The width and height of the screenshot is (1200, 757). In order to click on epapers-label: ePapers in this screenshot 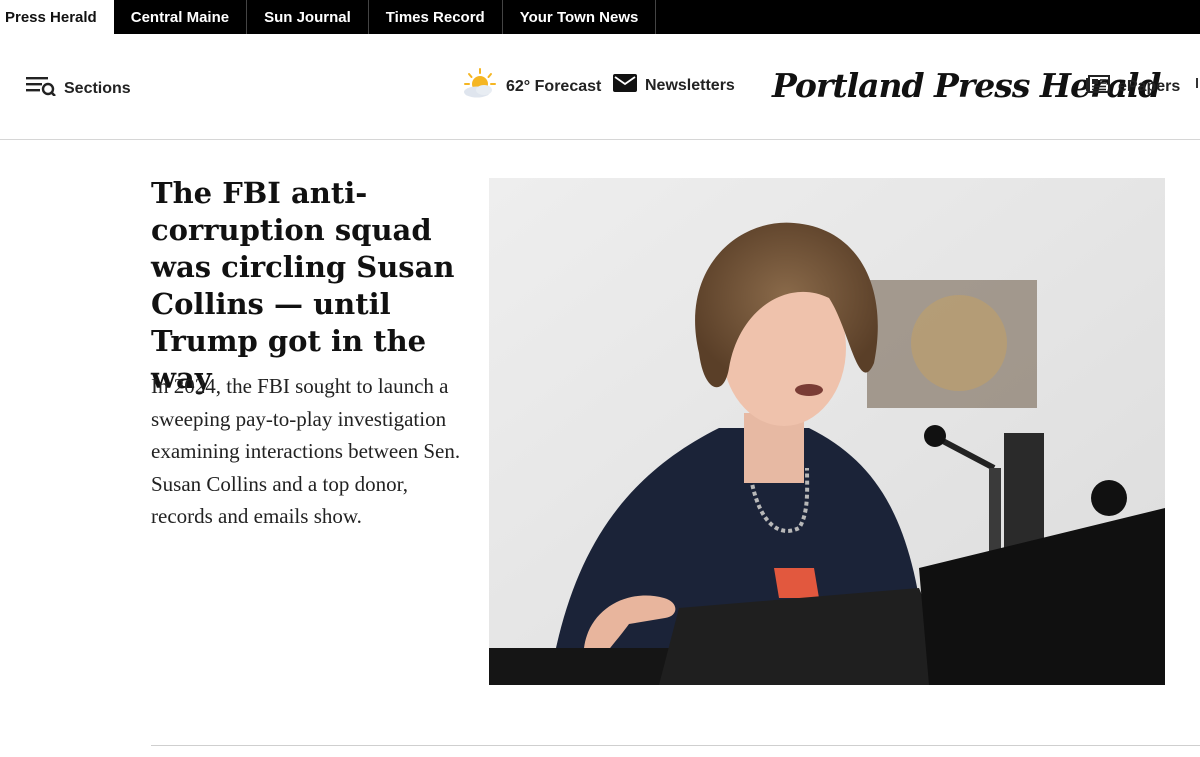, I will do `click(1149, 86)`.